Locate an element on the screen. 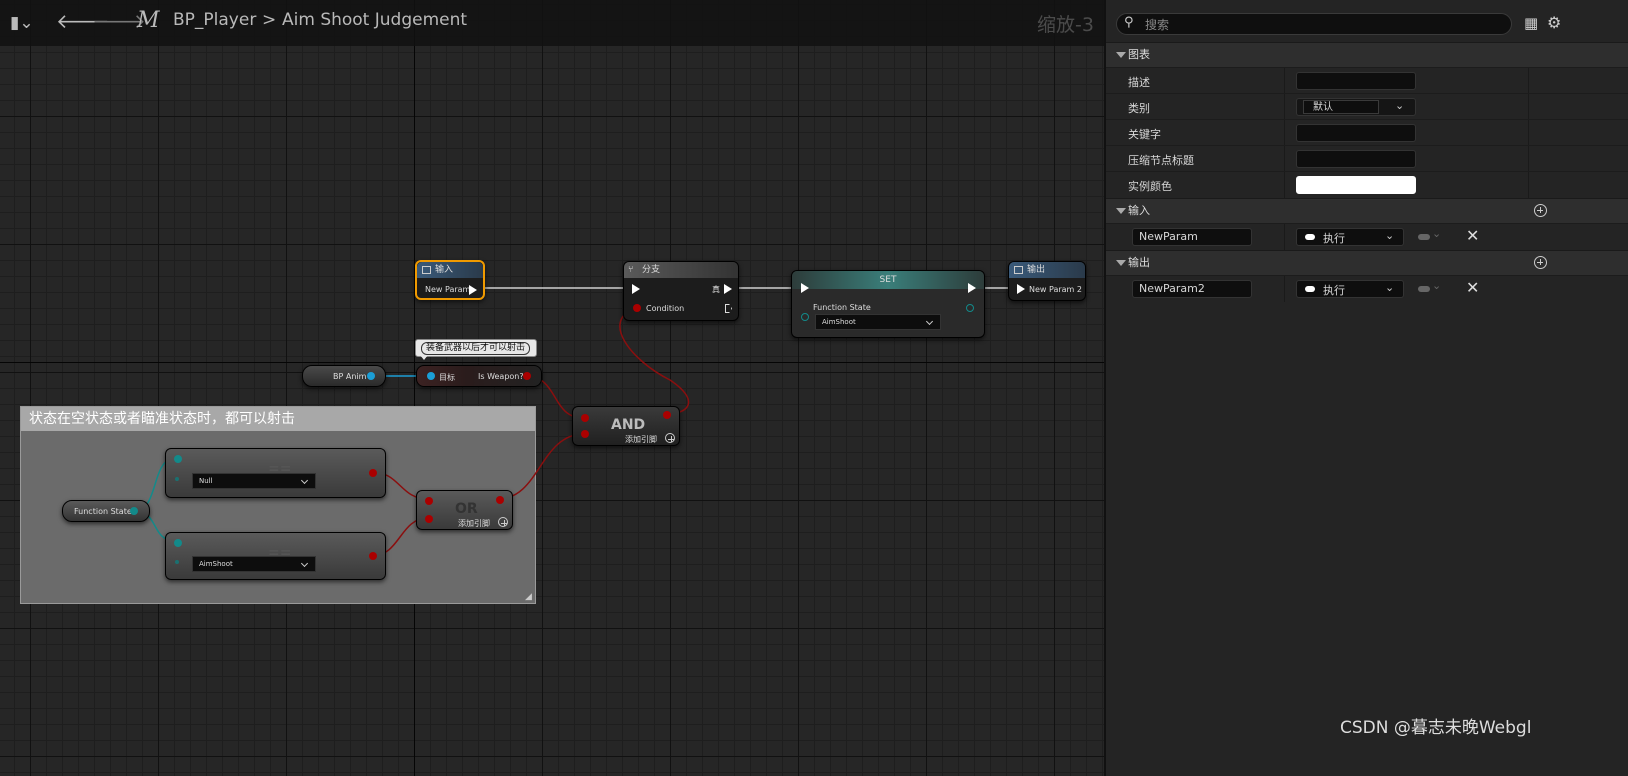 This screenshot has height=776, width=1628. instance-color-swatch is located at coordinates (1356, 185).